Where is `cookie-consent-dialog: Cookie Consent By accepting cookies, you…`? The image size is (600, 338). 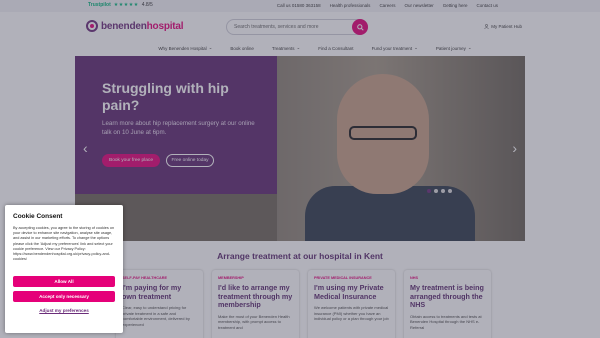
cookie-consent-dialog: Cookie Consent By accepting cookies, you… is located at coordinates (64, 269).